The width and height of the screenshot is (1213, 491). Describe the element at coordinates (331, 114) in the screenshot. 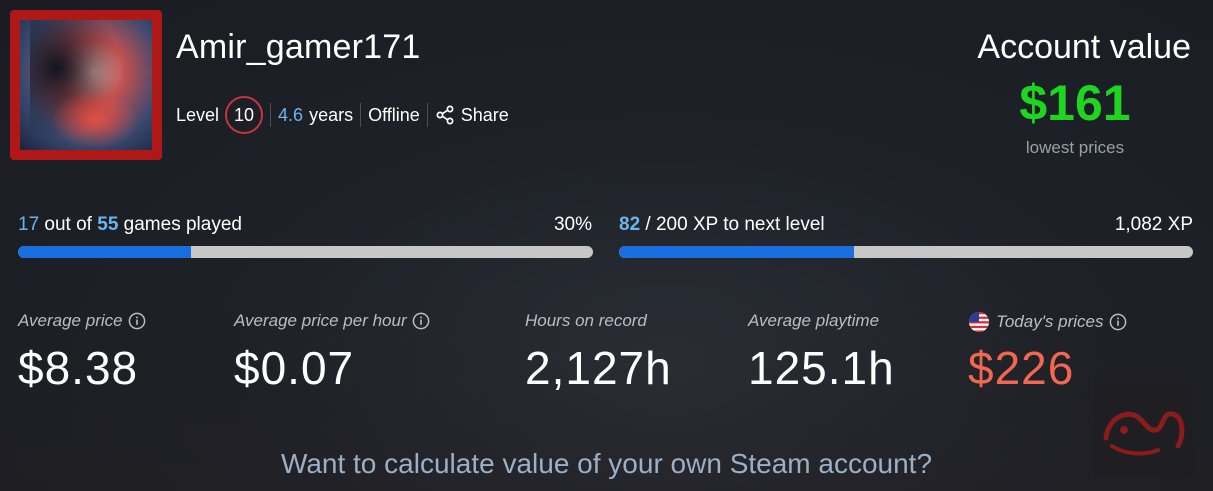

I see `account-age-unit: years` at that location.